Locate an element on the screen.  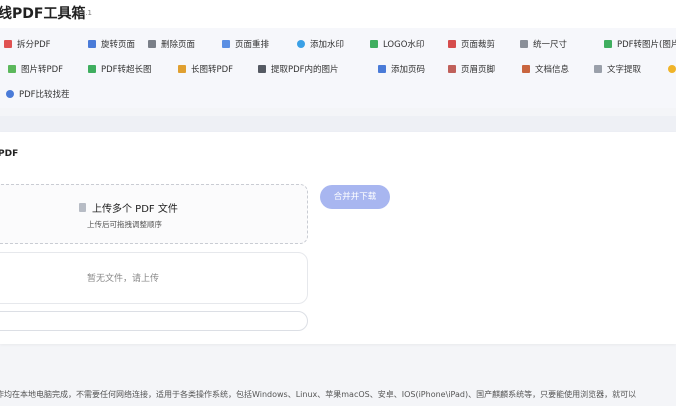
card-title: PDF is located at coordinates (9, 154).